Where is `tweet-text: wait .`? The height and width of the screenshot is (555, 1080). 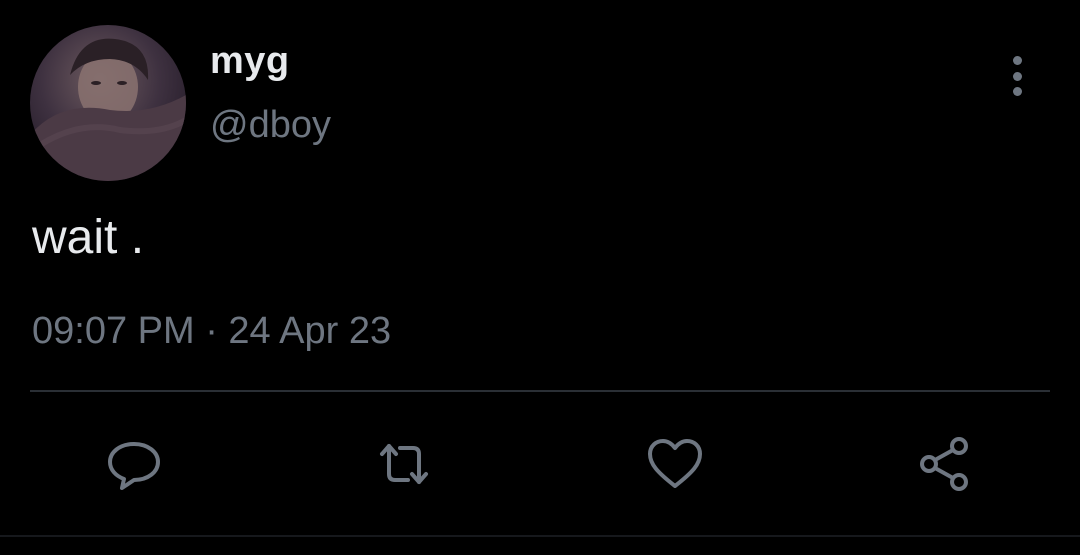
tweet-text: wait . is located at coordinates (88, 237).